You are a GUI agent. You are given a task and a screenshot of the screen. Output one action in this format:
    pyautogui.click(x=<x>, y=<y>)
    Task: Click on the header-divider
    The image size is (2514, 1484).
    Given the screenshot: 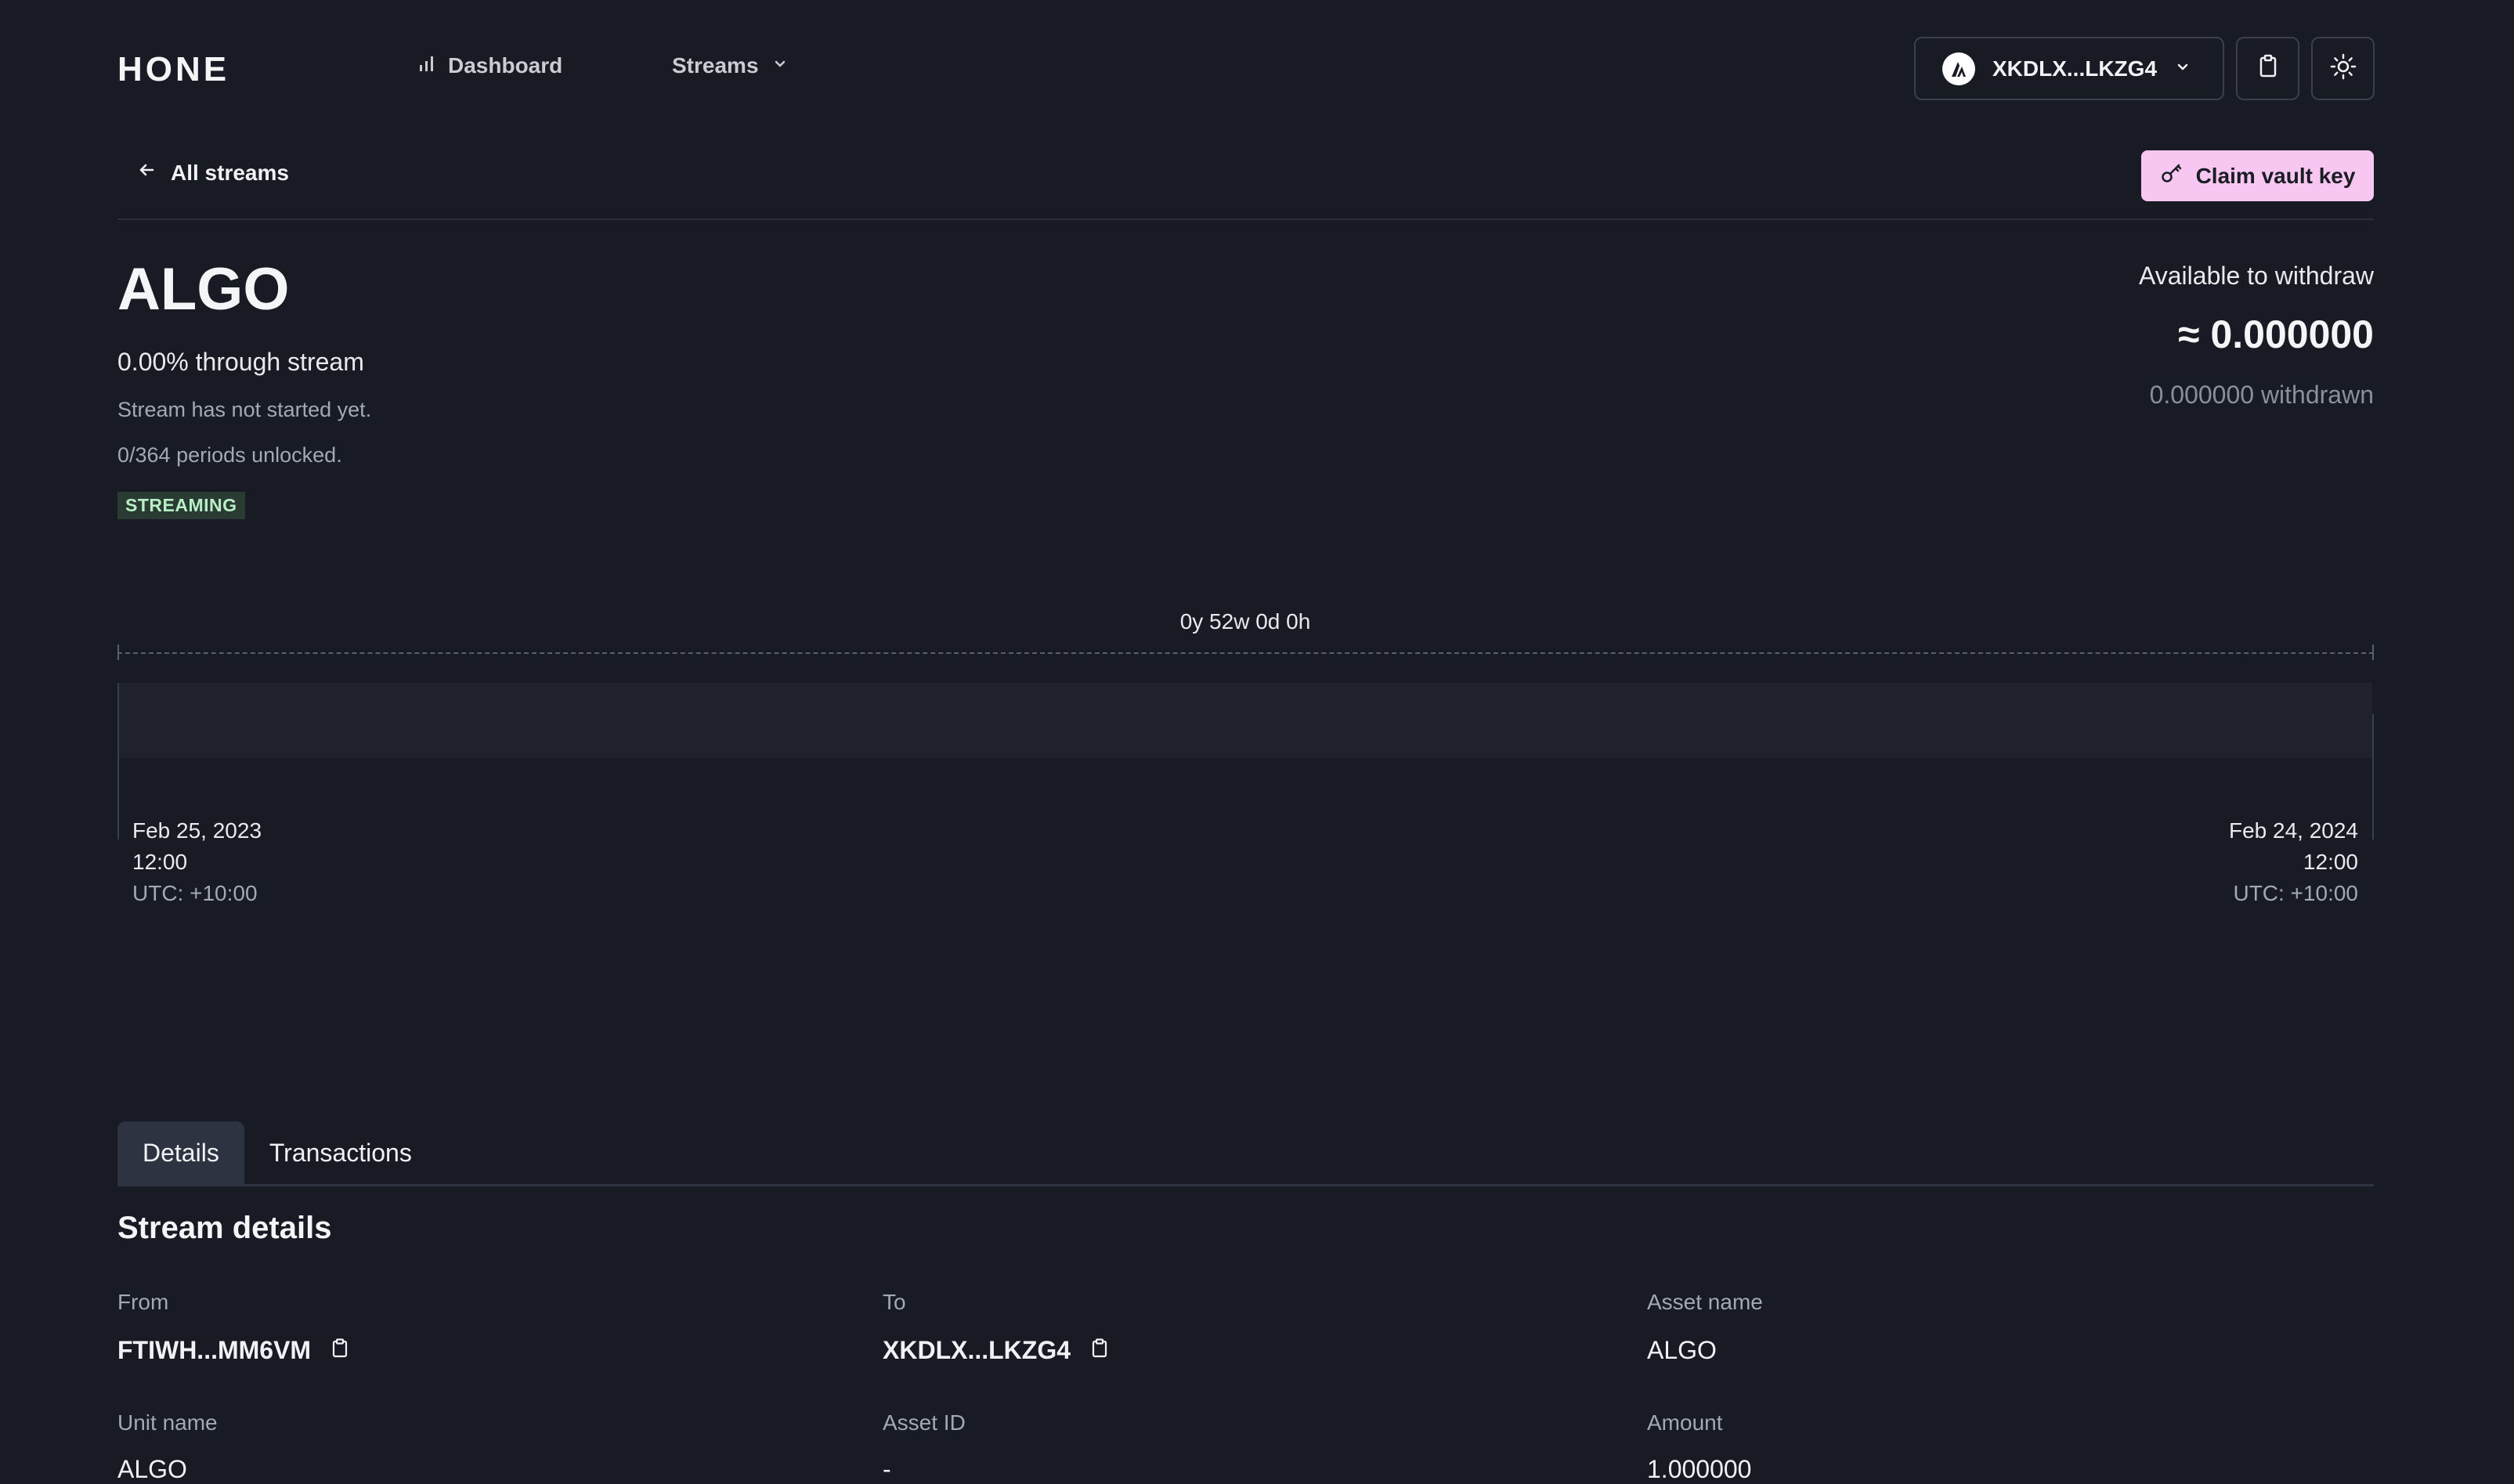 What is the action you would take?
    pyautogui.click(x=1245, y=219)
    